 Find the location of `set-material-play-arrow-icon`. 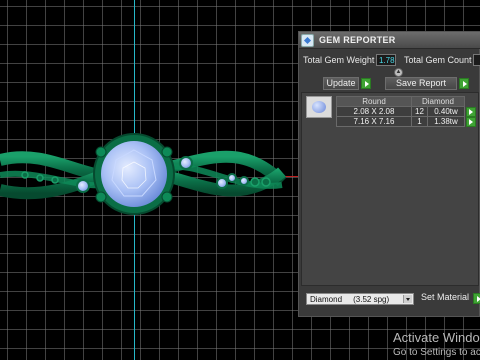

set-material-play-arrow-icon is located at coordinates (476, 298).